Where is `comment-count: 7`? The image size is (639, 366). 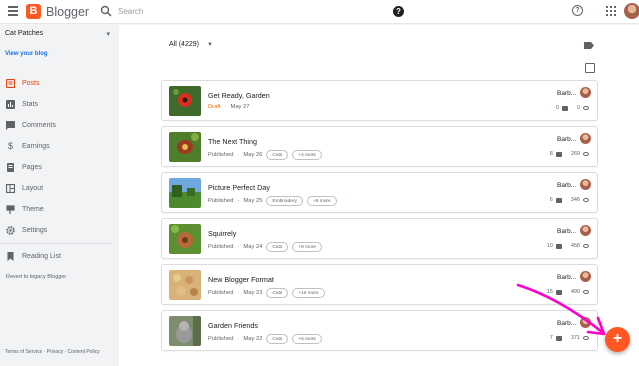
comment-count: 7 is located at coordinates (551, 338).